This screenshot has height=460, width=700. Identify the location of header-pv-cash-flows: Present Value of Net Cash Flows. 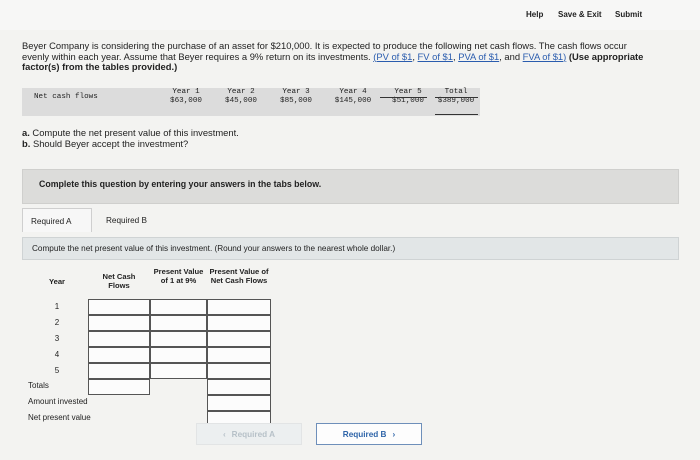
(239, 276).